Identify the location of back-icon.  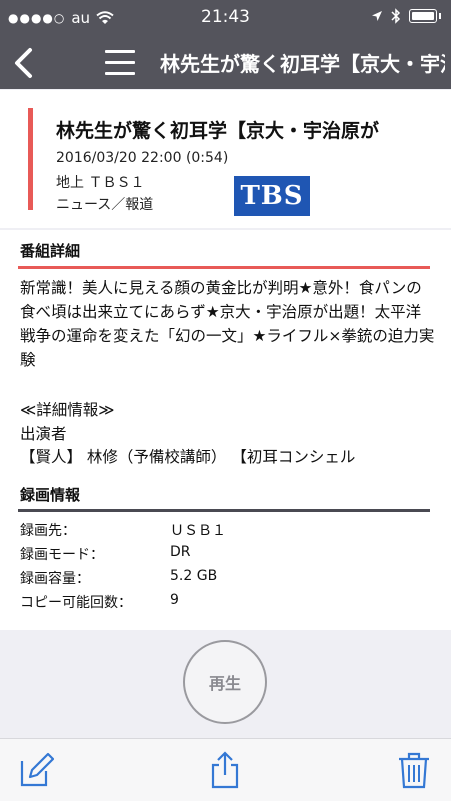
(25, 63).